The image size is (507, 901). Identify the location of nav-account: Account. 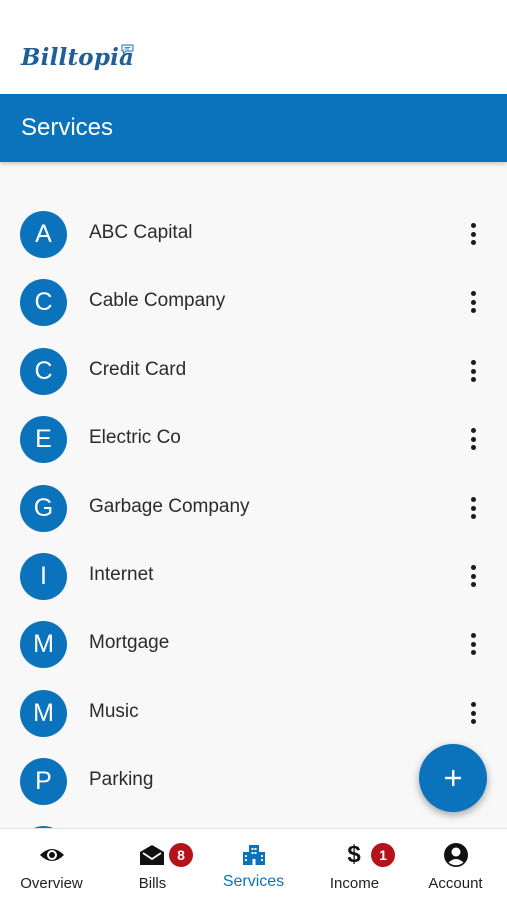
(455, 865).